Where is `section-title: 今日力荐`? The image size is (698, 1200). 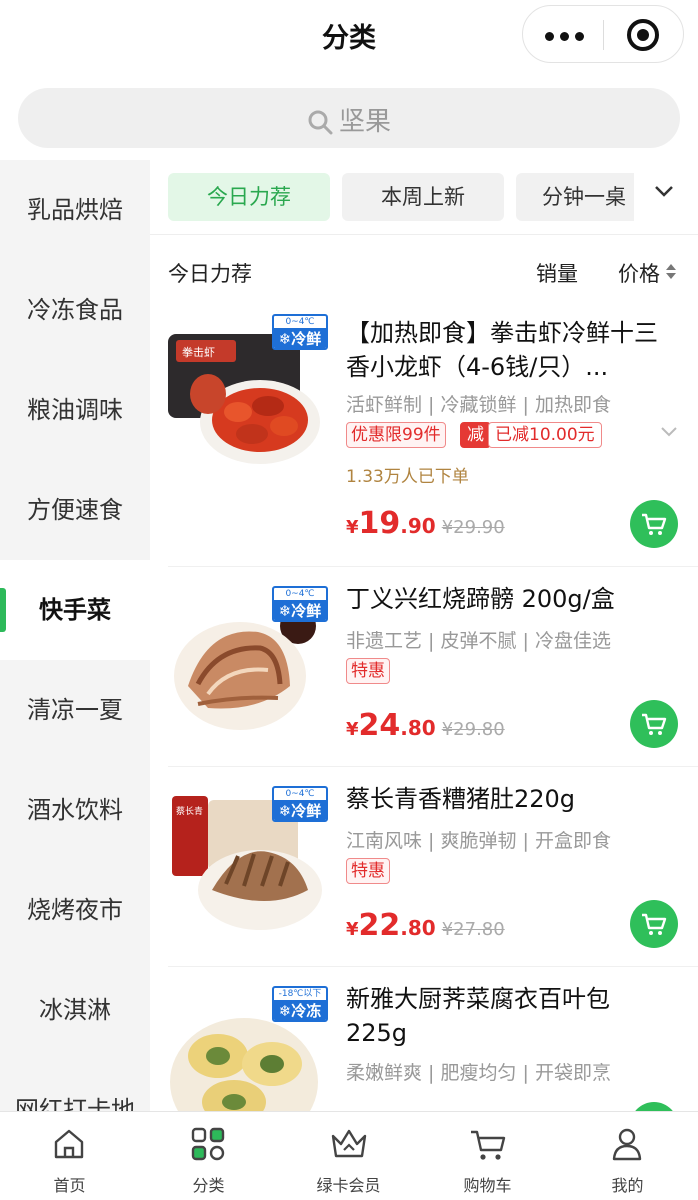
section-title: 今日力荐 is located at coordinates (210, 274).